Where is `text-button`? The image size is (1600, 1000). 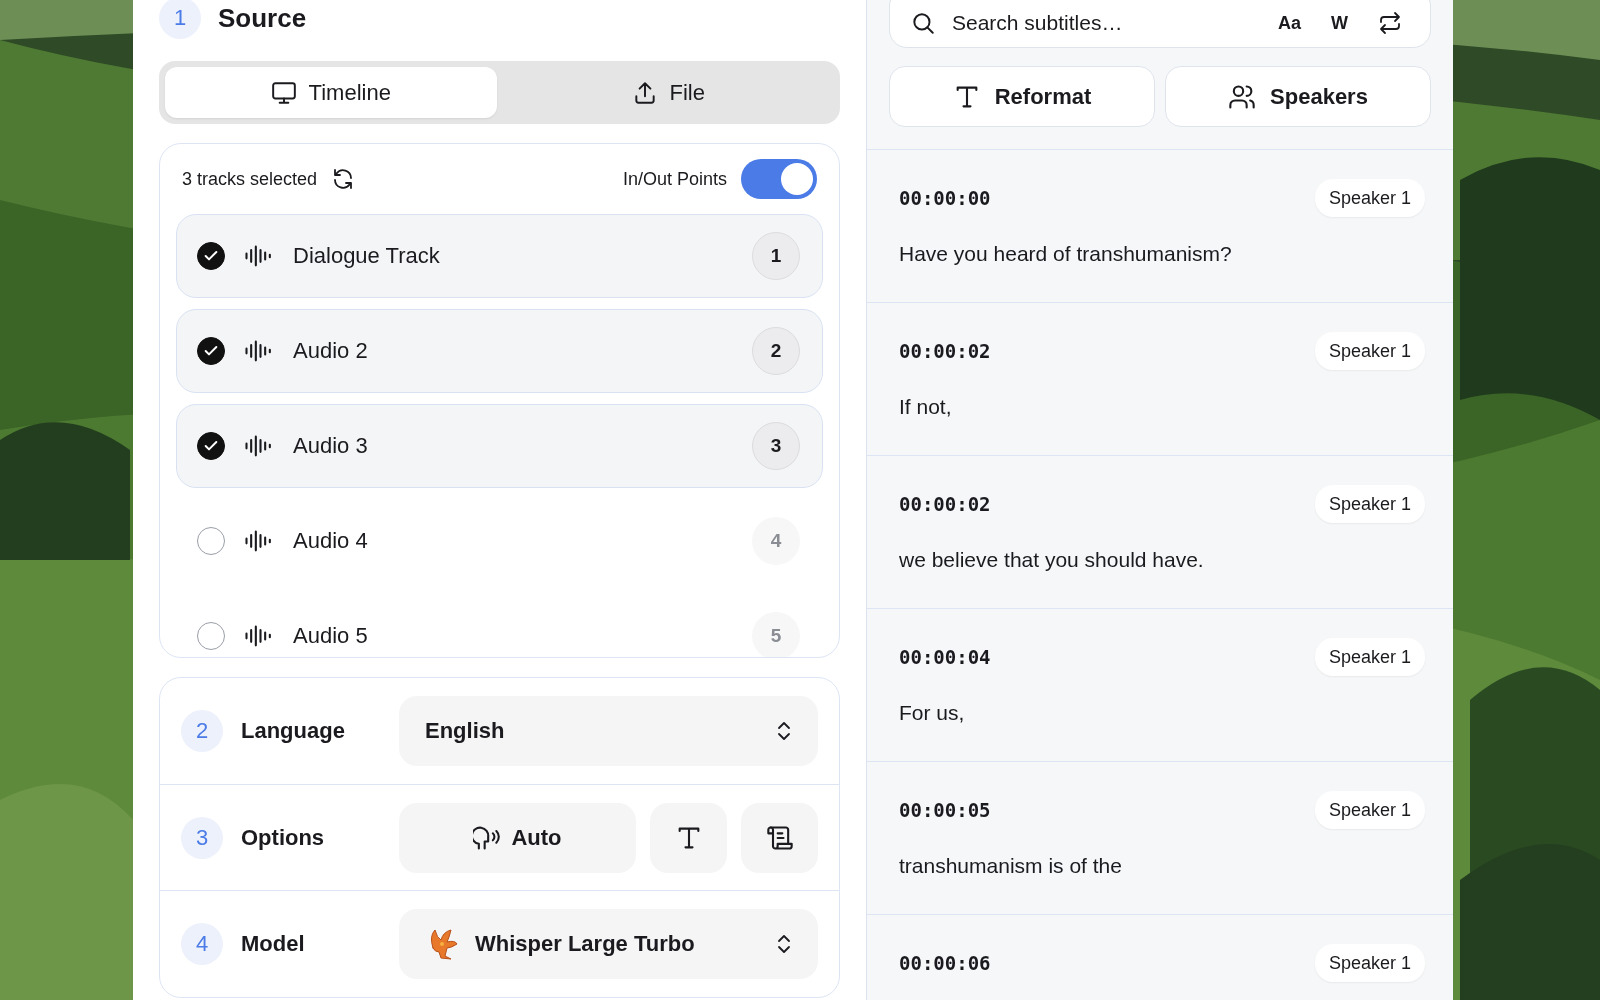 text-button is located at coordinates (688, 837).